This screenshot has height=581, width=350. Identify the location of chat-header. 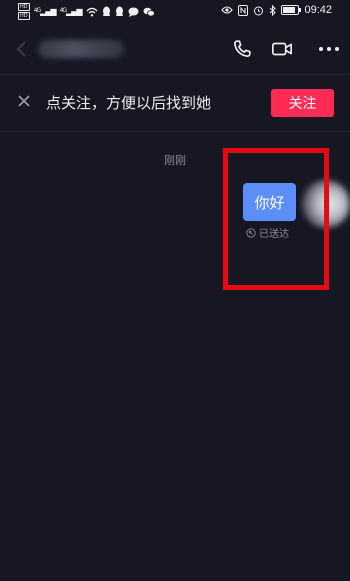
(175, 49).